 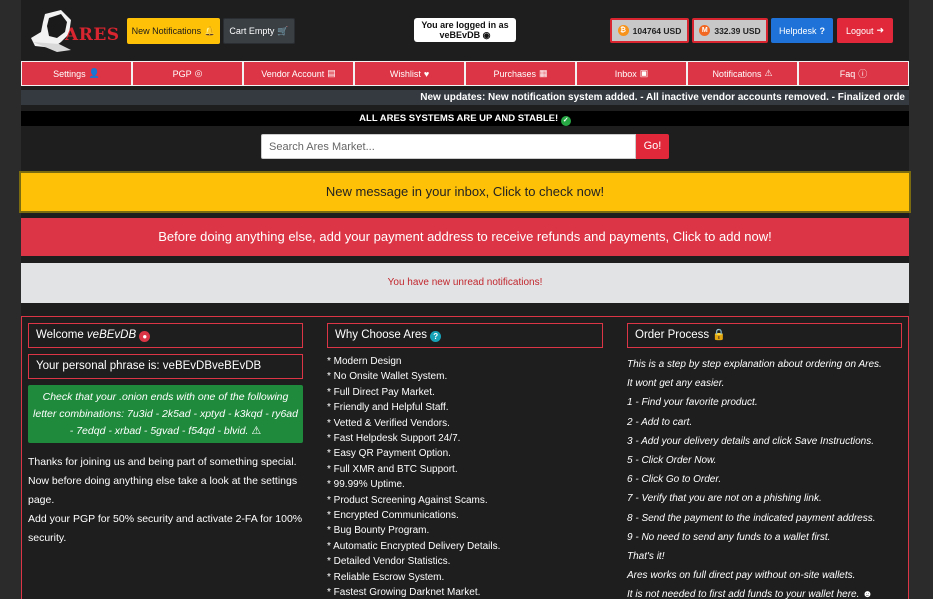 I want to click on ares-logo: ARES, so click(x=75, y=30).